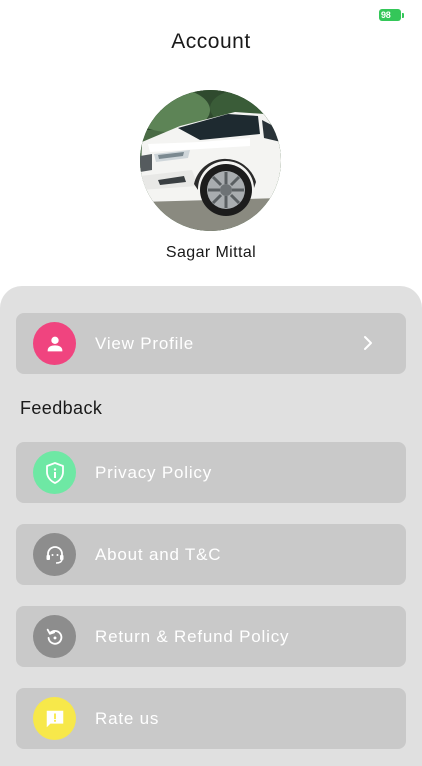  Describe the element at coordinates (54, 554) in the screenshot. I see `support-agent-icon` at that location.